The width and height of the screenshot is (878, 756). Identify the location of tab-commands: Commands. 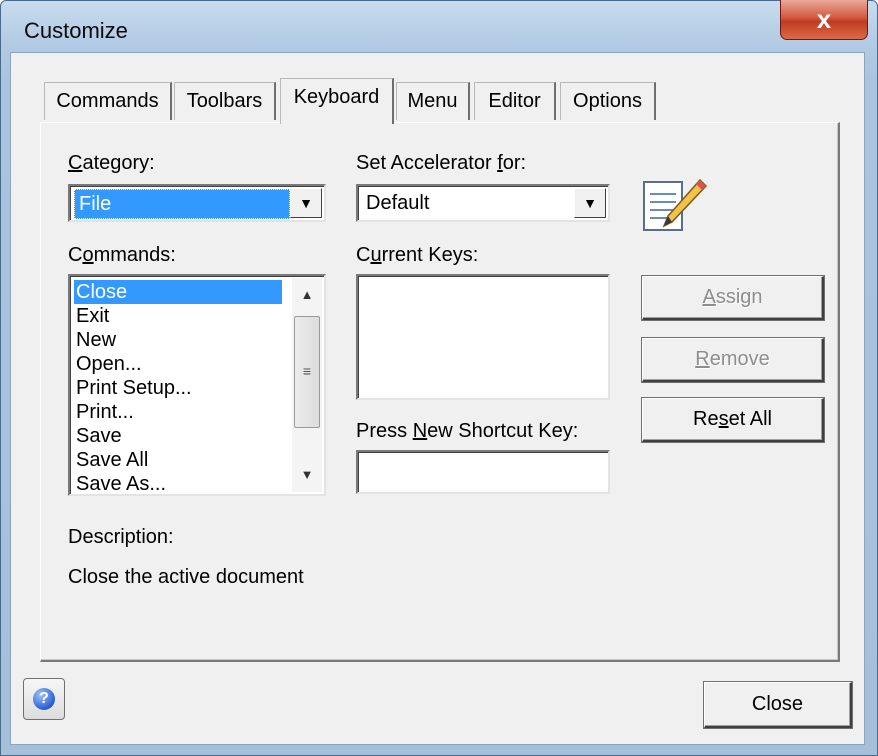
(108, 101).